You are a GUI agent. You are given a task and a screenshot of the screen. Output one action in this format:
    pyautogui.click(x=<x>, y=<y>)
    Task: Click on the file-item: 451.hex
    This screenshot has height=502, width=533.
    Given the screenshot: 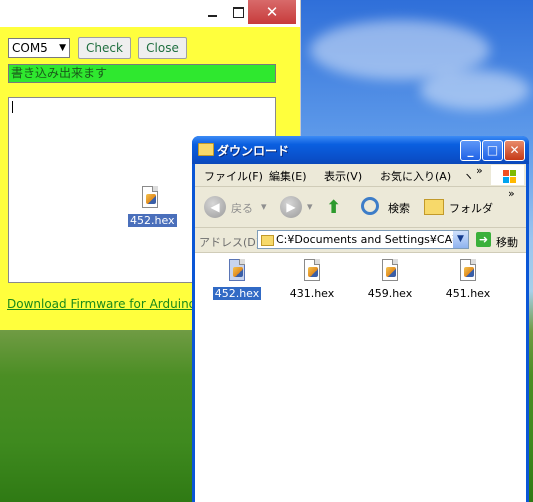 What is the action you would take?
    pyautogui.click(x=468, y=279)
    